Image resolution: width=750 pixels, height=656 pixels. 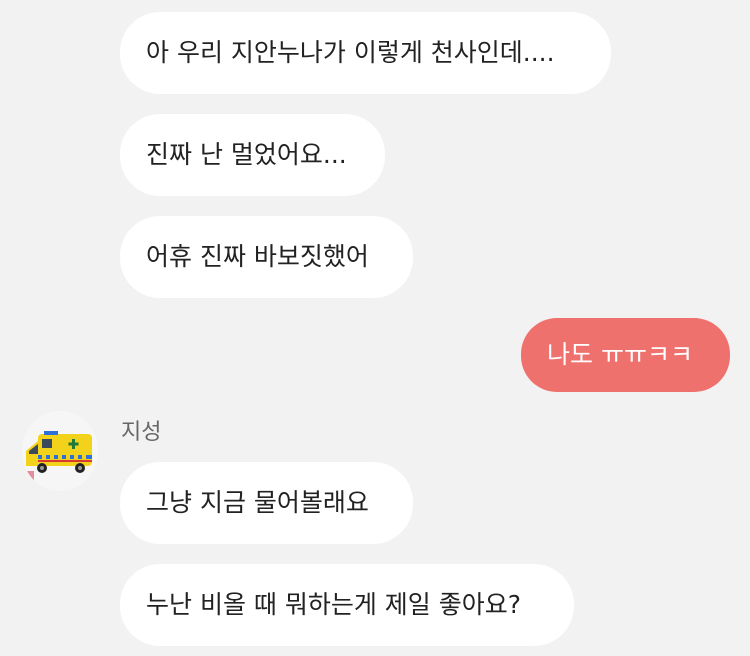 I want to click on message-text: 어휴 진짜 바보짓했어, so click(x=257, y=256).